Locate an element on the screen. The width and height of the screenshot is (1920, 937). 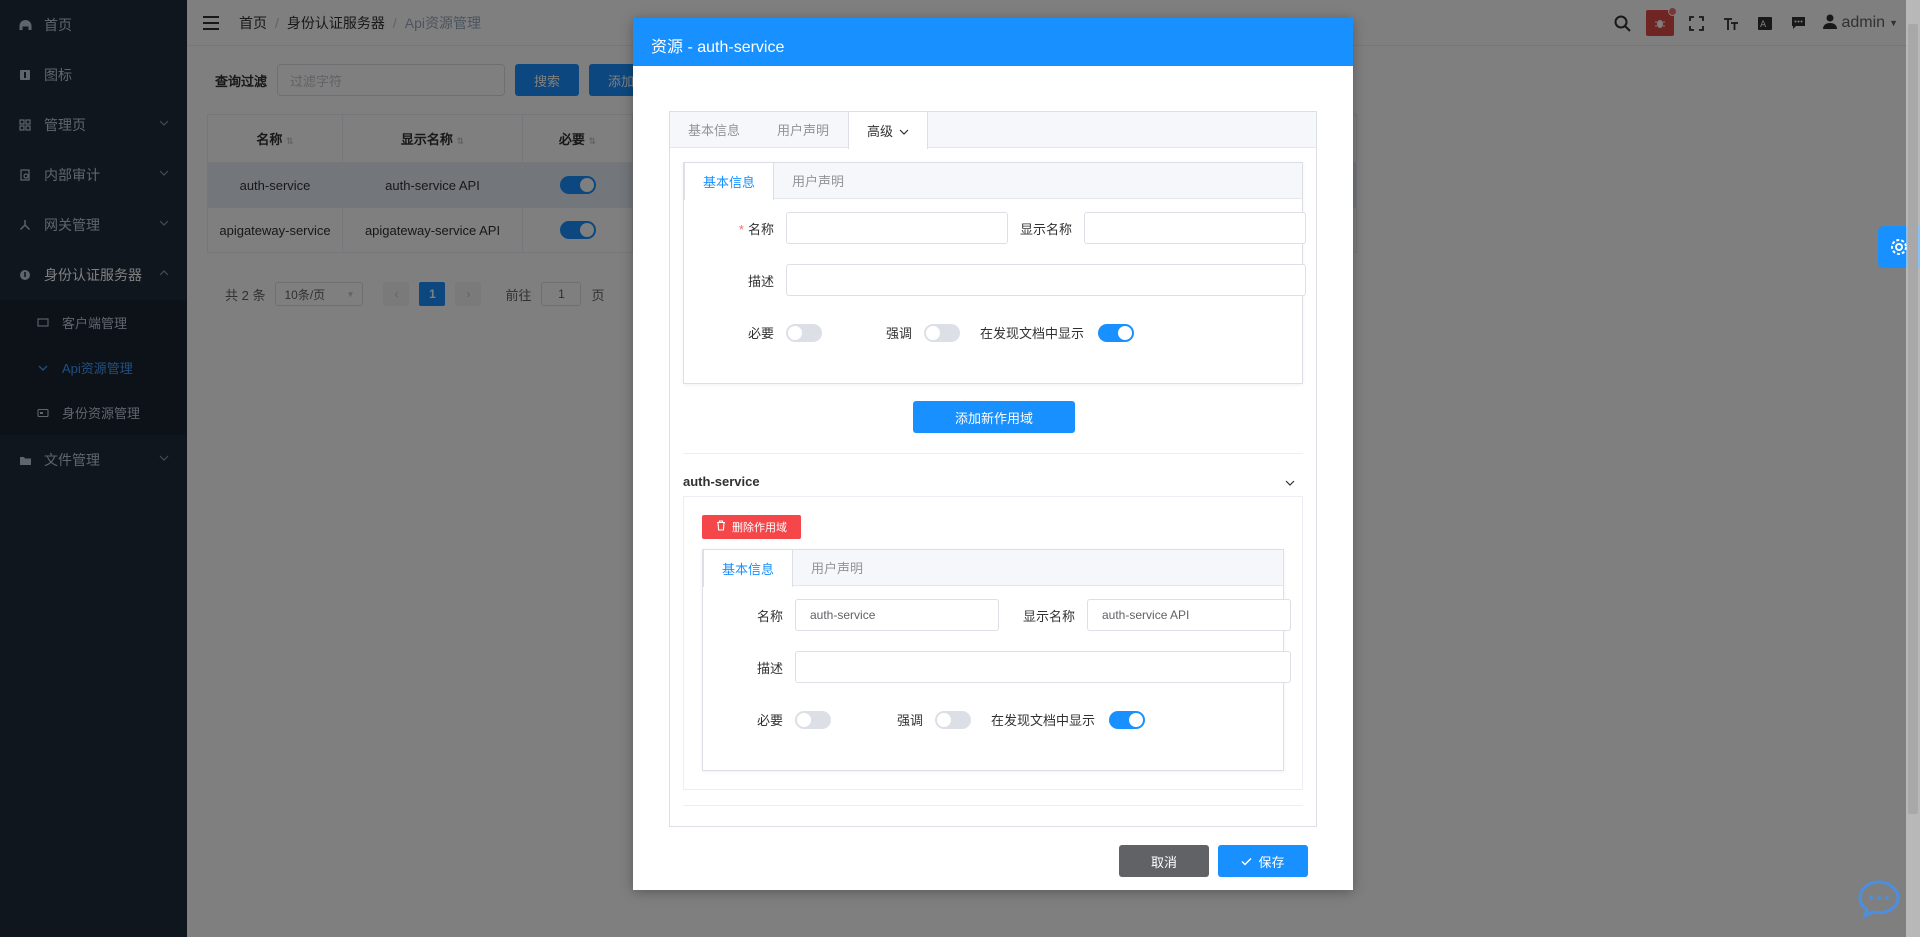
add-scope-button: 添加新作用域 is located at coordinates (994, 417).